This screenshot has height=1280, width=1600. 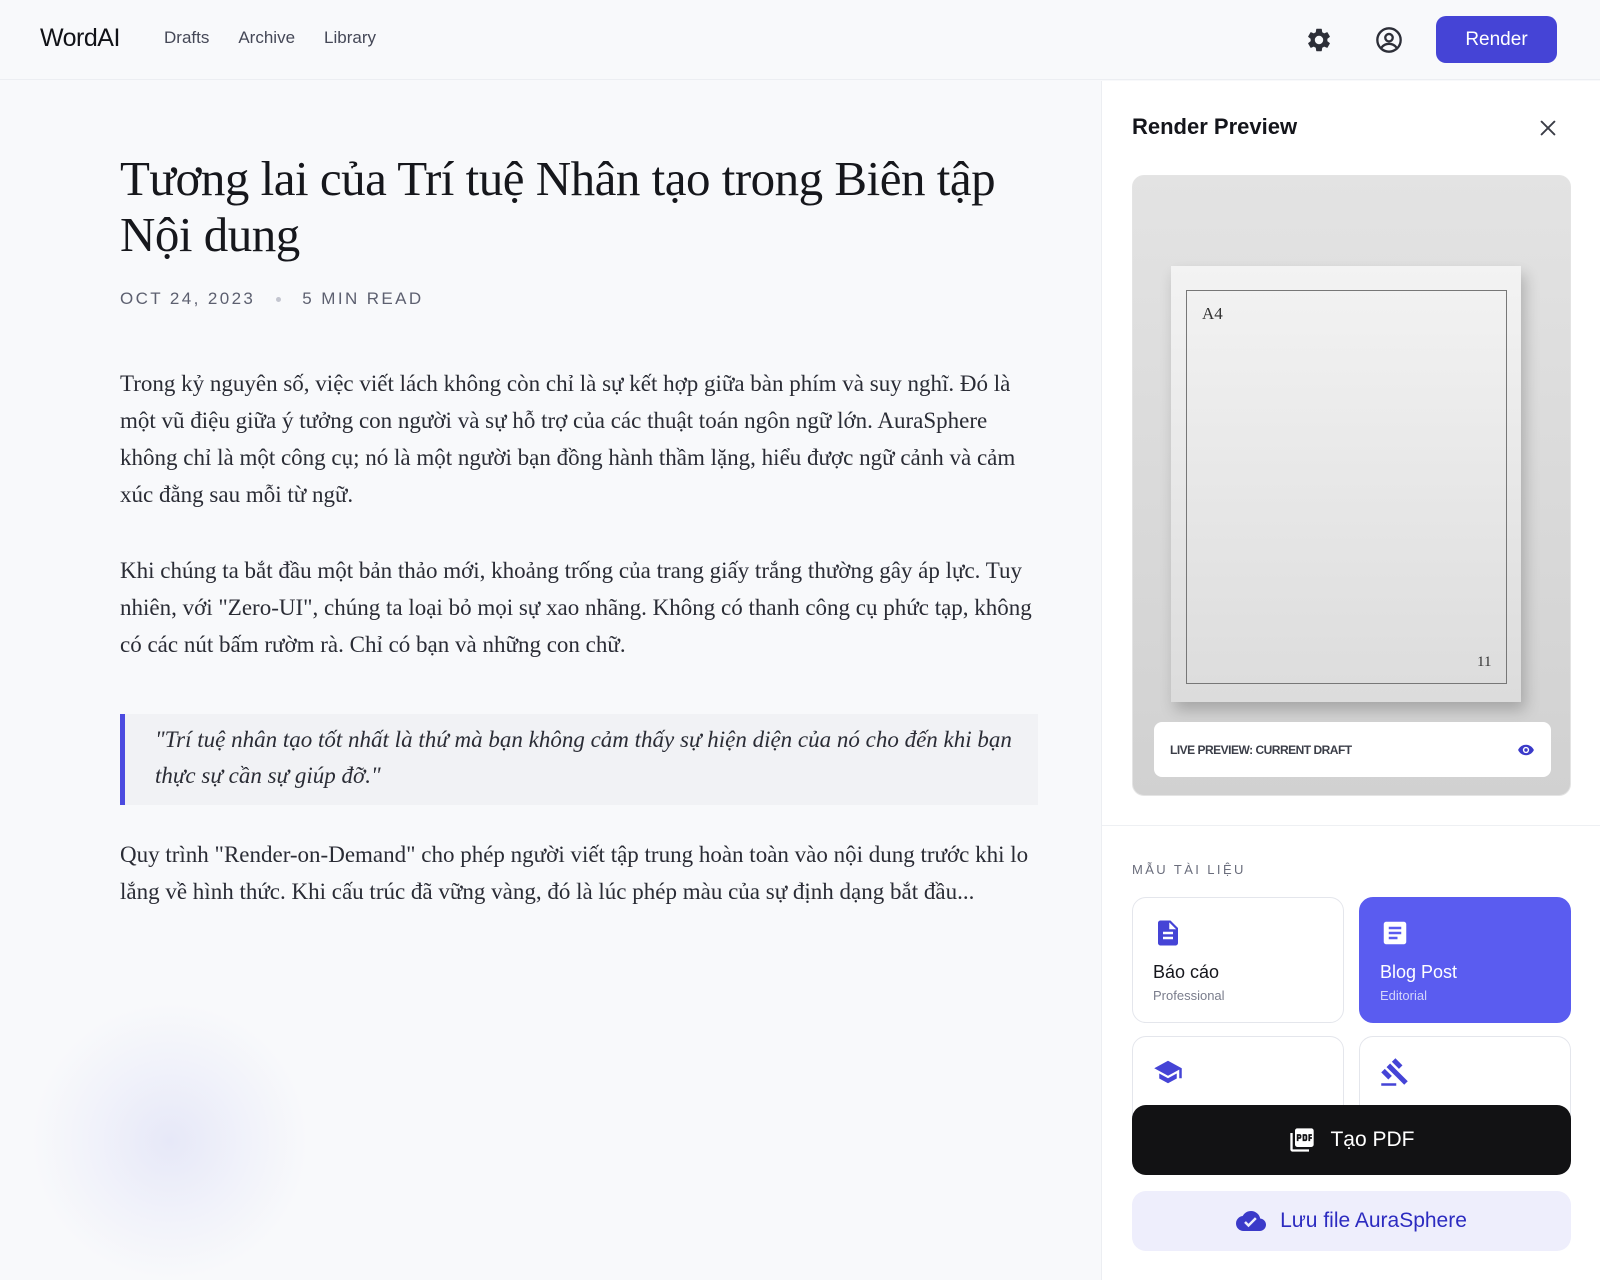 I want to click on article-meta: OCT 24, 2023 5 MIN READ, so click(x=272, y=299).